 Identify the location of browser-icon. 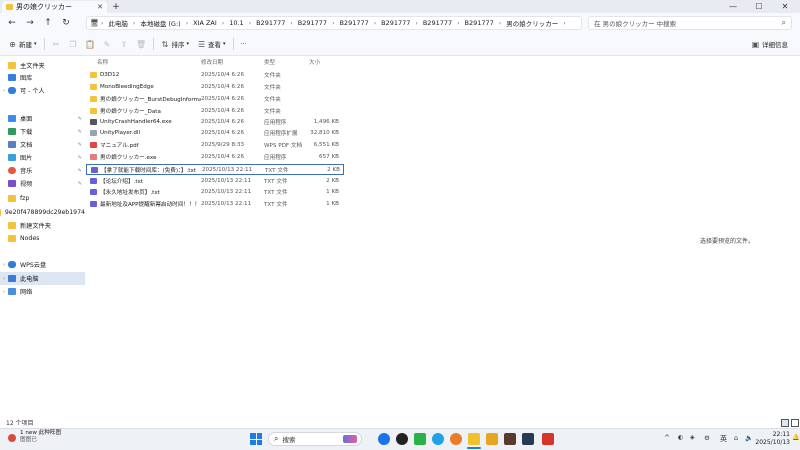
(384, 439).